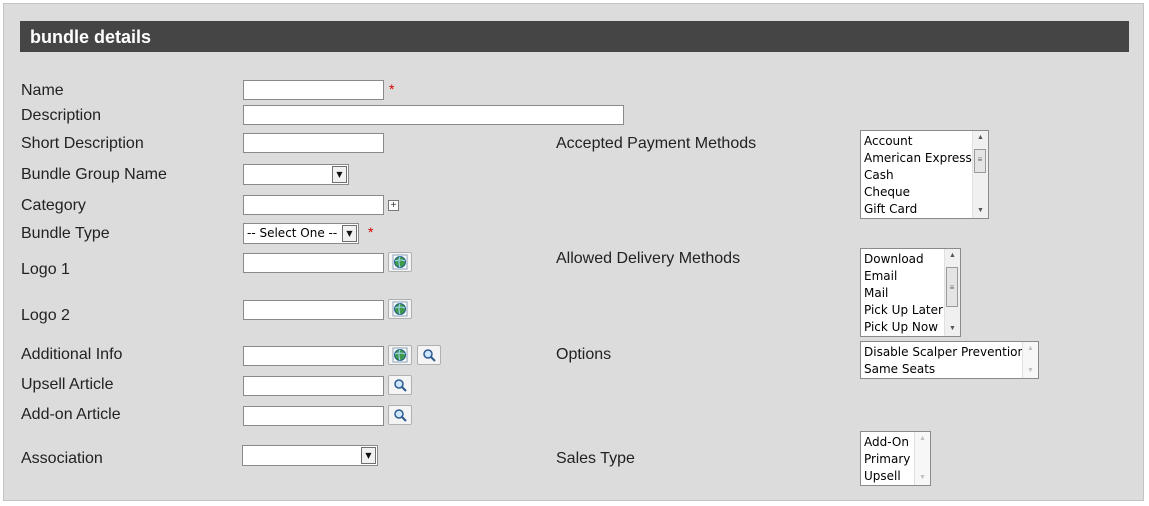  I want to click on short-description-input, so click(313, 143).